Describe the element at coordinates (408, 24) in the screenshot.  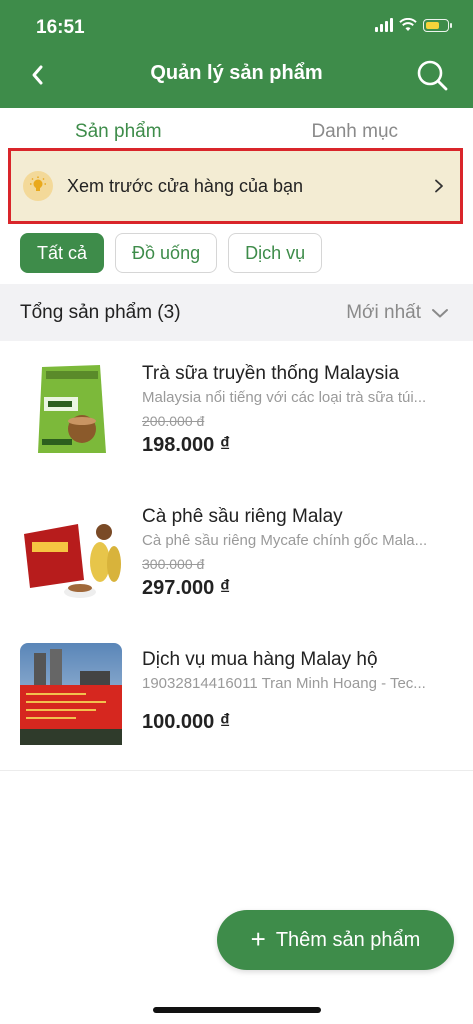
I see `wifi-icon` at that location.